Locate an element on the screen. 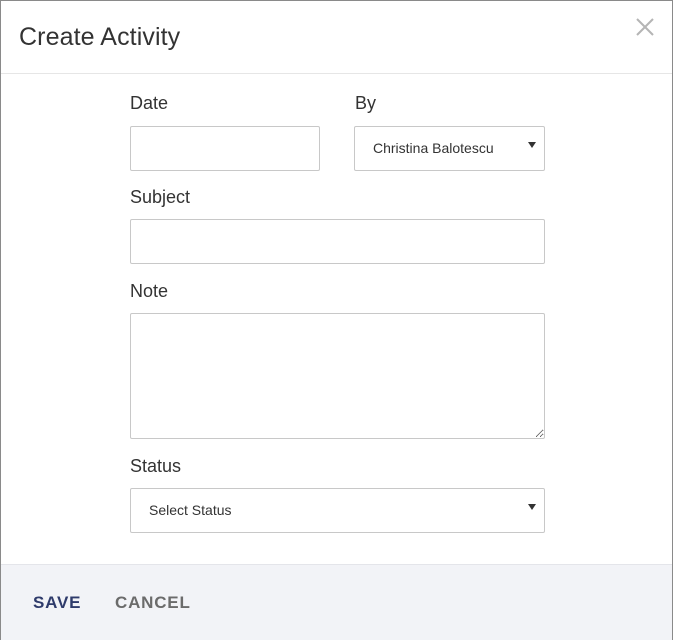  status-selected-value: Select Status is located at coordinates (190, 510).